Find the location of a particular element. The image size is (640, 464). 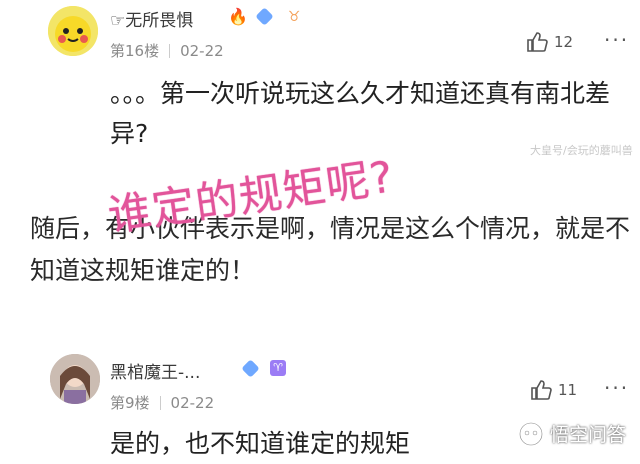

image-watermark: 大皇号/会玩的蘑叫兽 is located at coordinates (581, 150).